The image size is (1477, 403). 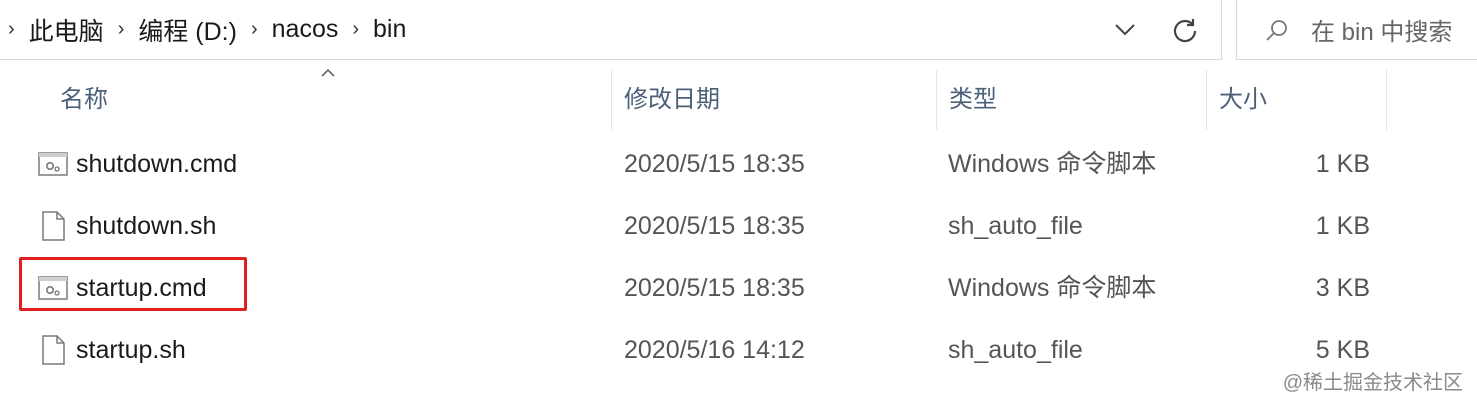 I want to click on search-placeholder: 在 bin 中搜索, so click(x=1381, y=29).